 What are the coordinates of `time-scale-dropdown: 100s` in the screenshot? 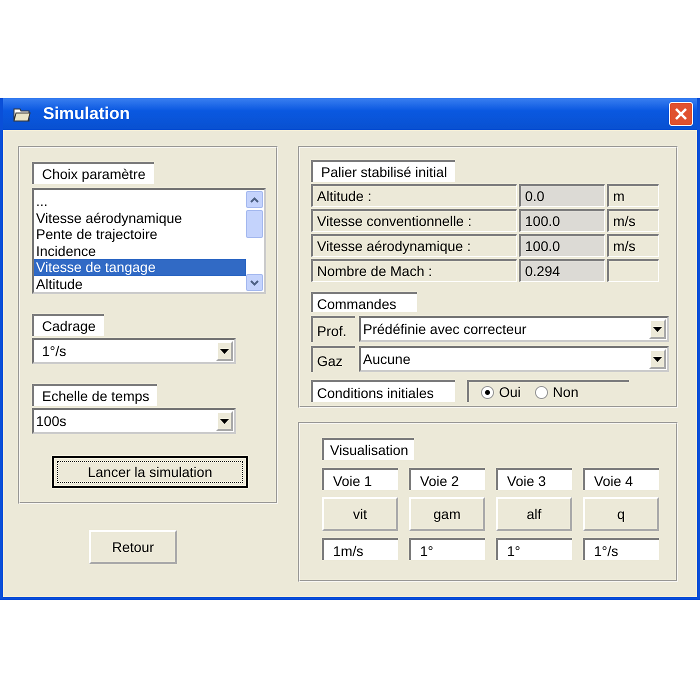 It's located at (134, 421).